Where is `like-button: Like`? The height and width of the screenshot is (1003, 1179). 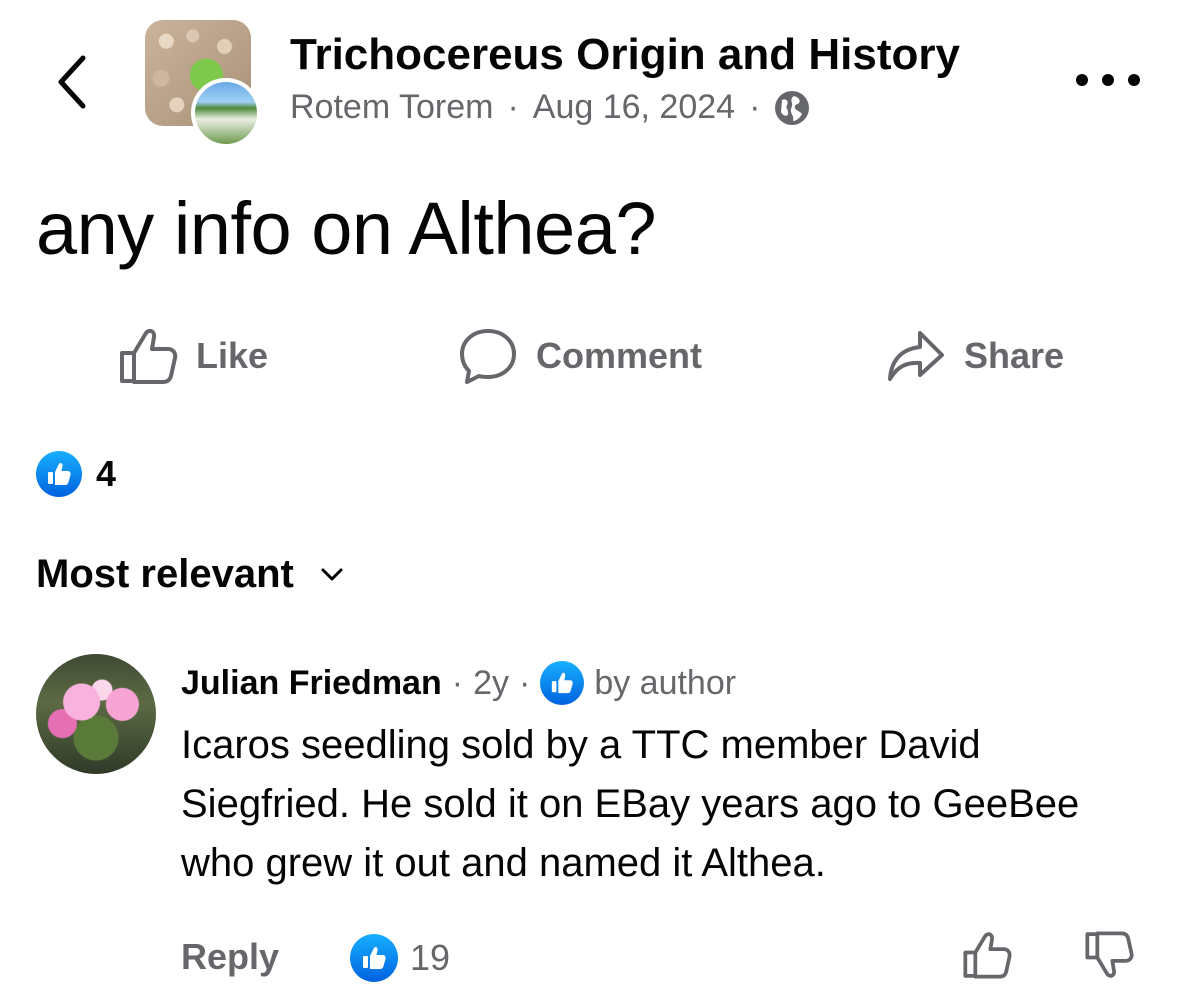
like-button: Like is located at coordinates (193, 356).